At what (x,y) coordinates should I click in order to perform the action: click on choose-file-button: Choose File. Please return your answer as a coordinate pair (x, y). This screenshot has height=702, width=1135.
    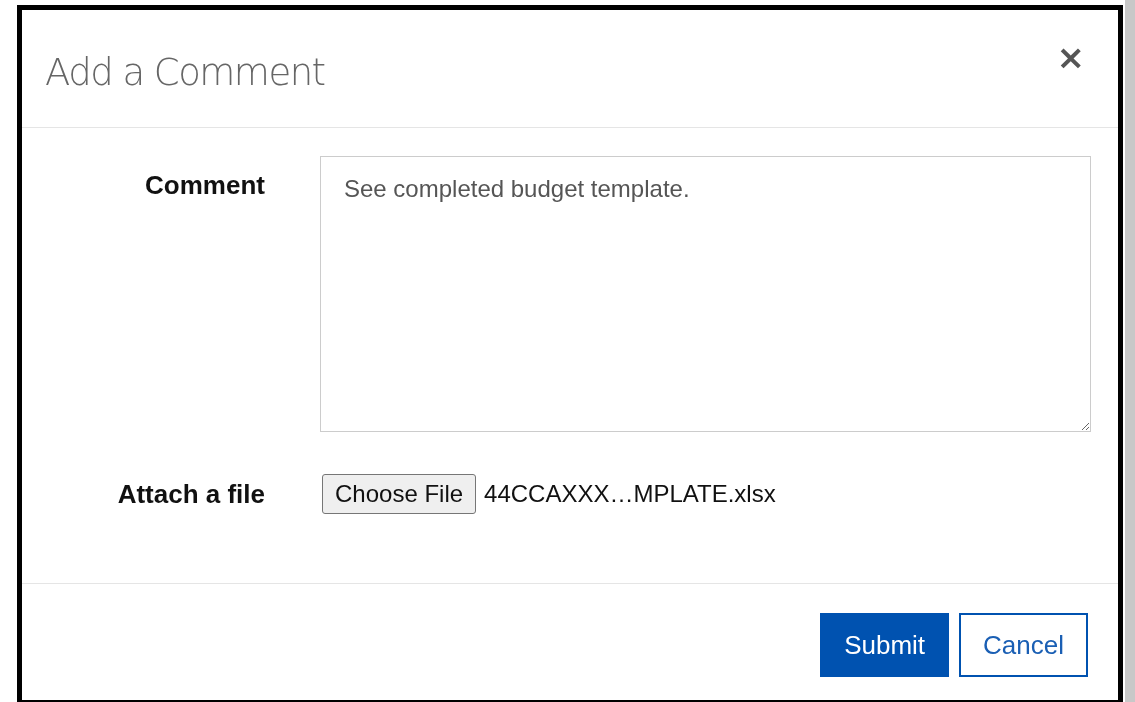
    Looking at the image, I should click on (399, 494).